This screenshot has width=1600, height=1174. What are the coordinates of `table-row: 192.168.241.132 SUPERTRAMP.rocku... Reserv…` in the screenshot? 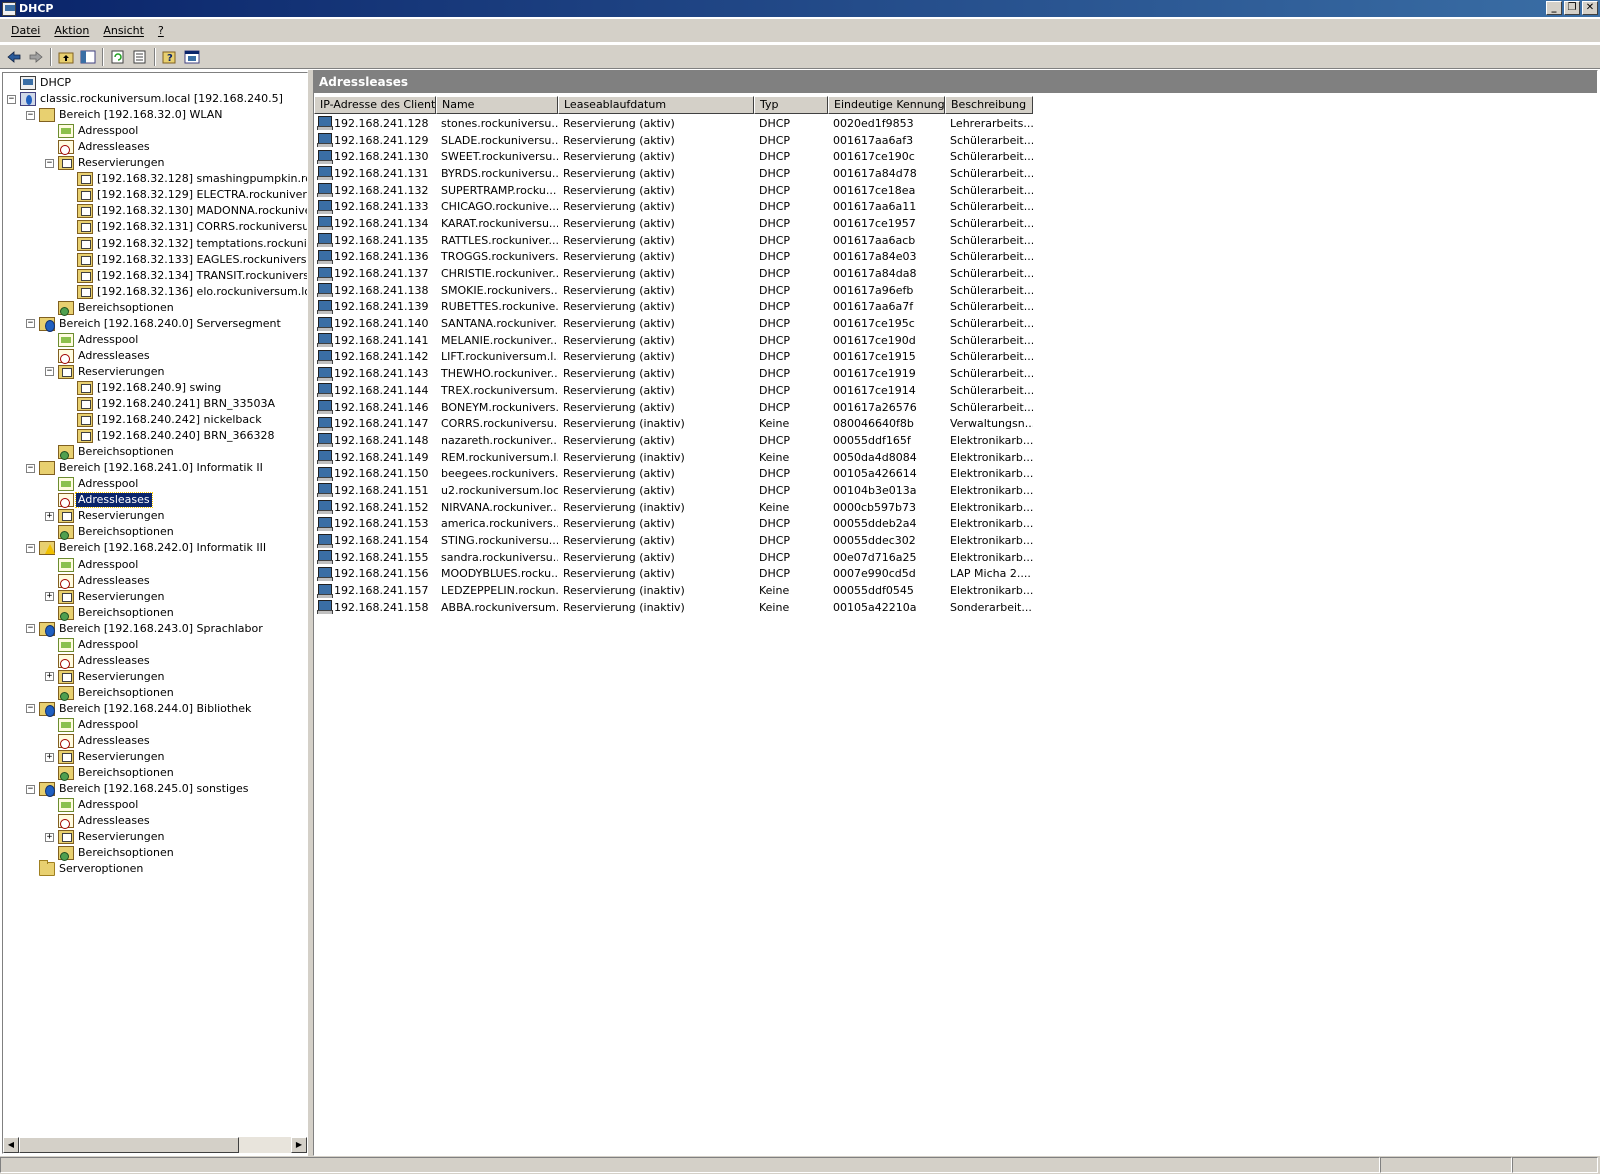 It's located at (673, 190).